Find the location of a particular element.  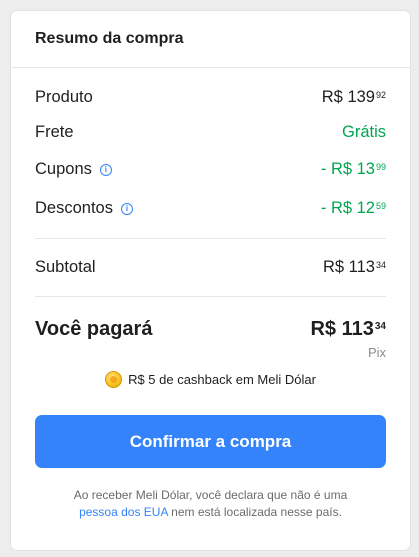

cupons-label-wrap: Cupons i is located at coordinates (73, 169).